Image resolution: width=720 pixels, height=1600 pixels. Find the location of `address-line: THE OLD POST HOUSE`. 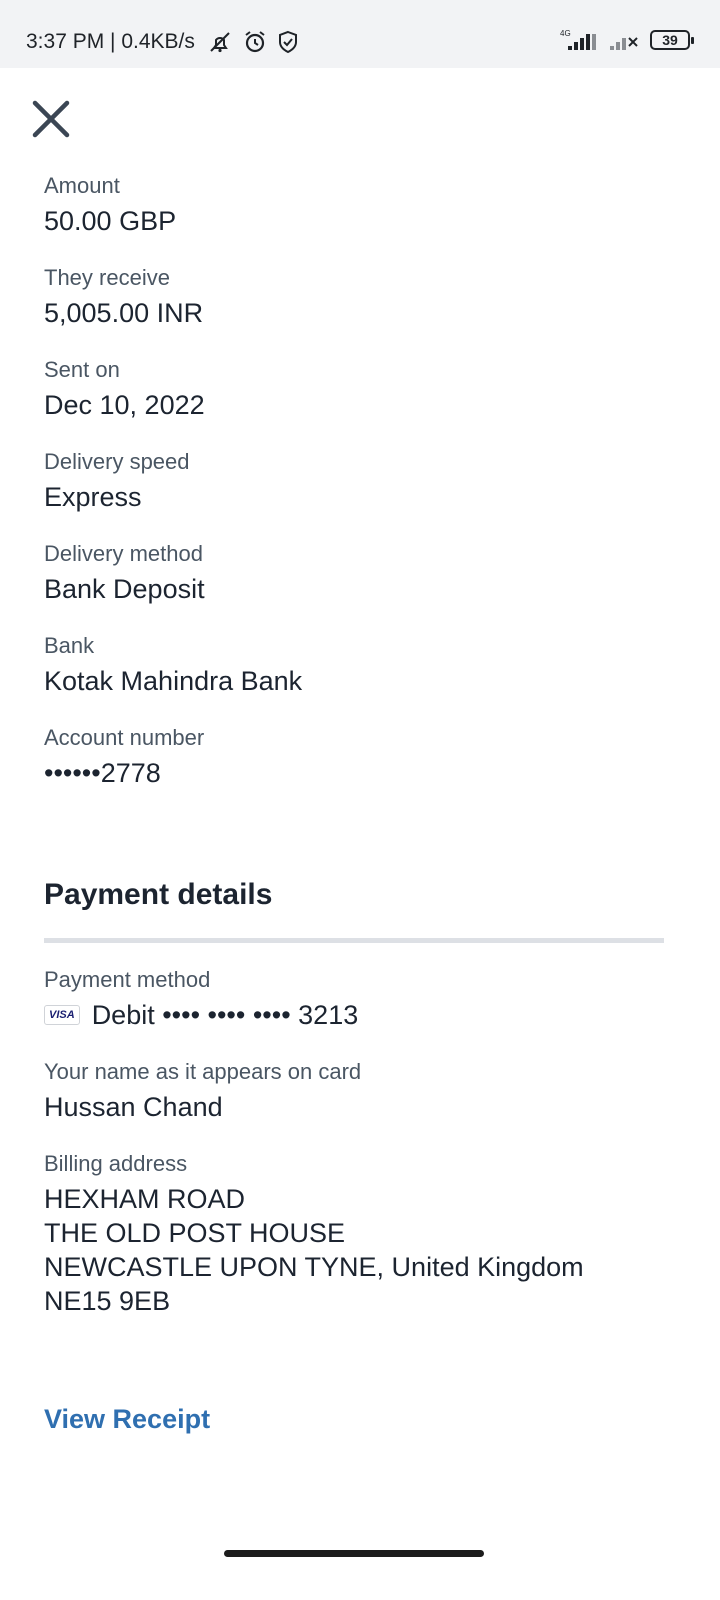

address-line: THE OLD POST HOUSE is located at coordinates (195, 1233).